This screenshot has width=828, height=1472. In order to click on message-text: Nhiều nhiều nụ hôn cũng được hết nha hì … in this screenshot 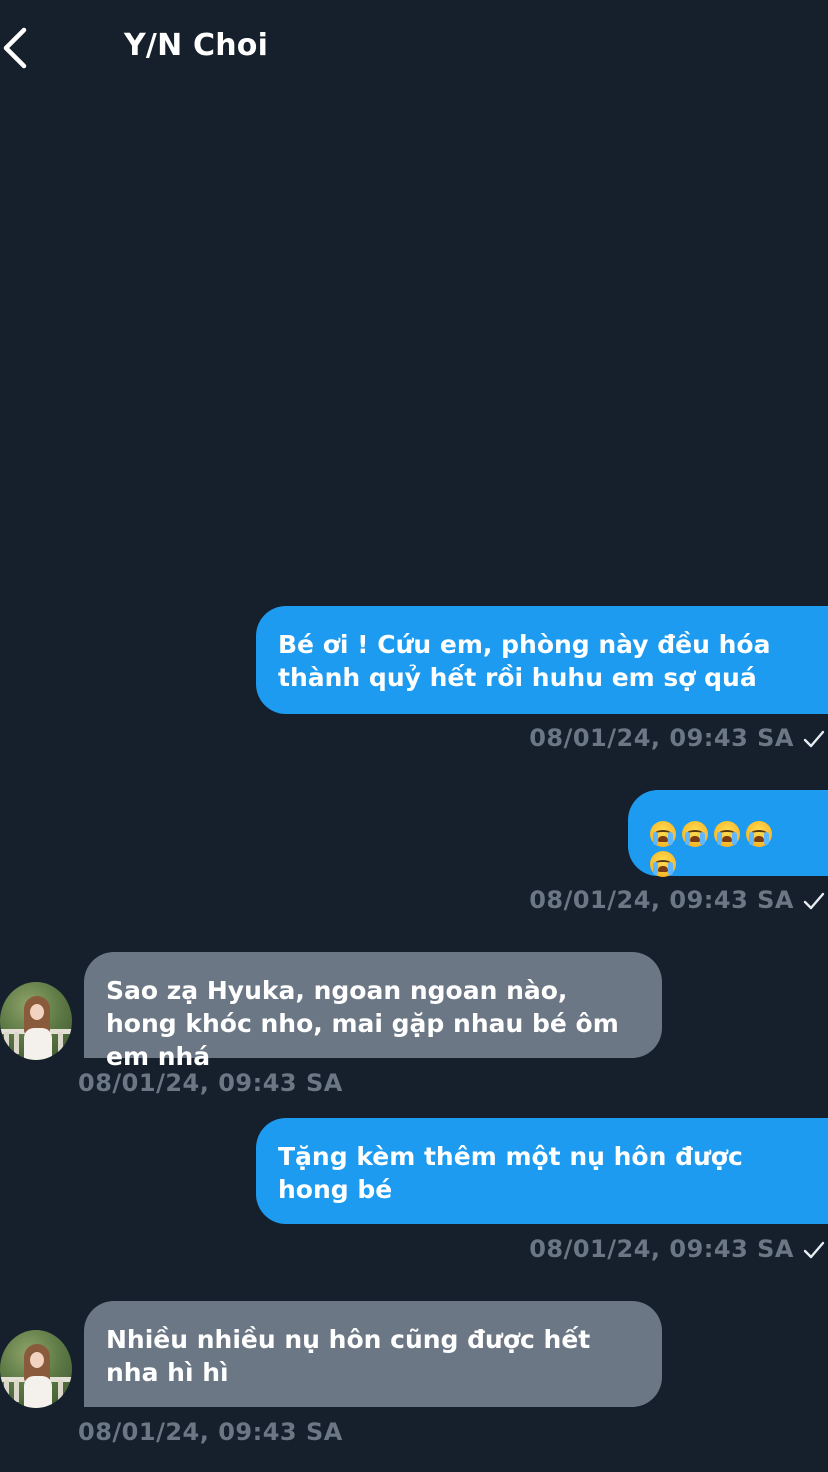, I will do `click(348, 1356)`.